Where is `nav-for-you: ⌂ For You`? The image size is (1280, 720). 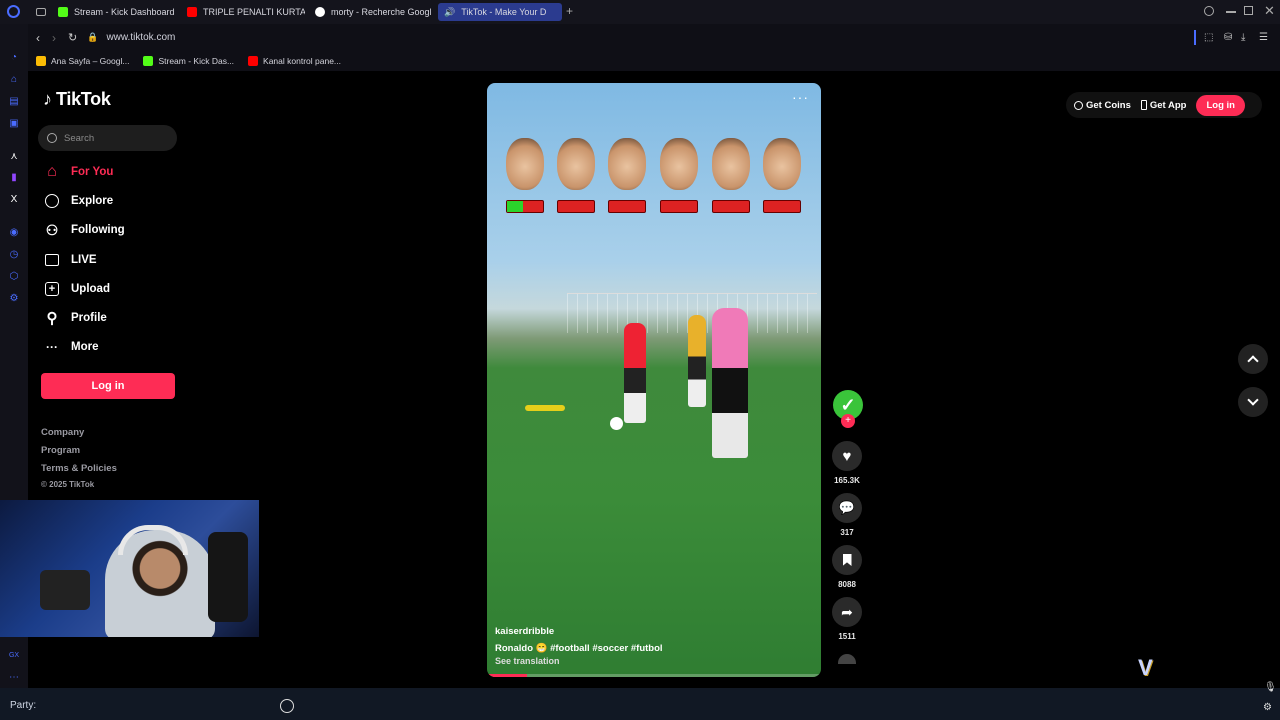 nav-for-you: ⌂ For You is located at coordinates (78, 172).